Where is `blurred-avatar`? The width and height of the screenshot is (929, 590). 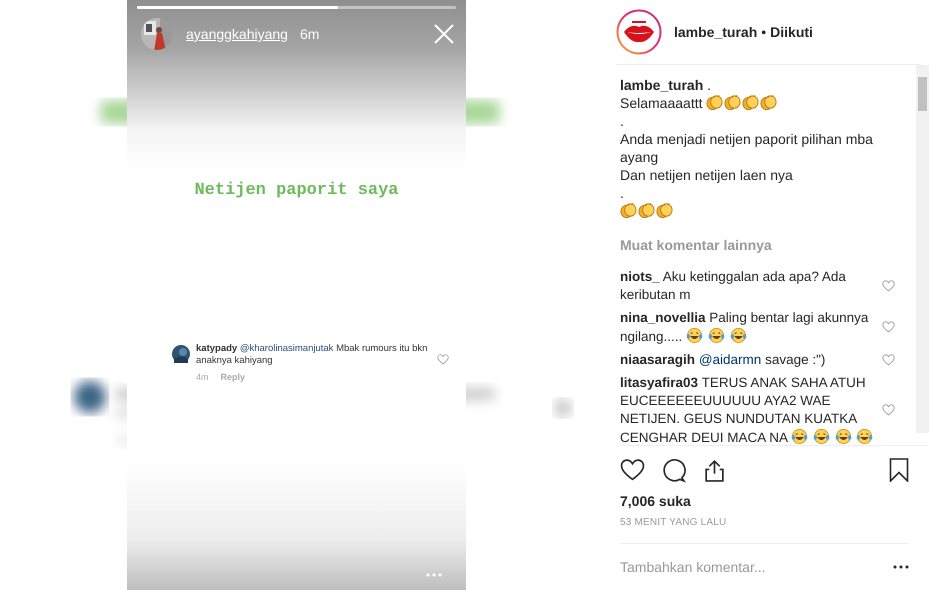
blurred-avatar is located at coordinates (90, 397).